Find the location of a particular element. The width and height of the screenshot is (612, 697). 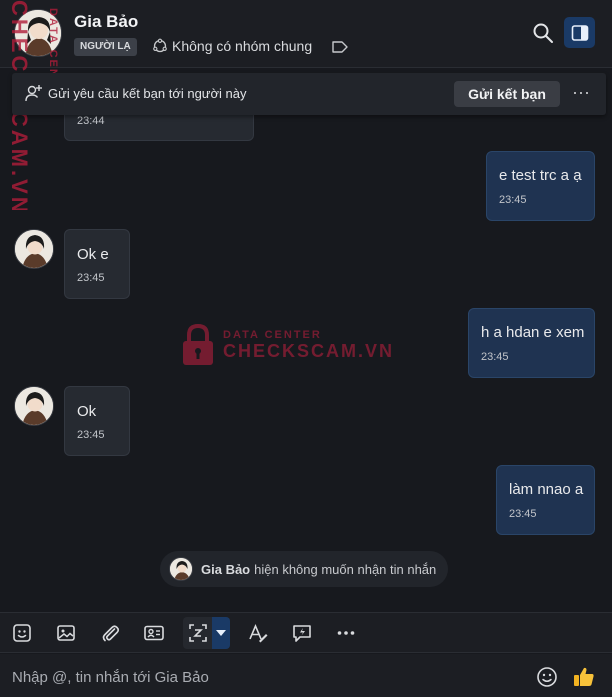

sidebar-panel-icon is located at coordinates (579, 32).